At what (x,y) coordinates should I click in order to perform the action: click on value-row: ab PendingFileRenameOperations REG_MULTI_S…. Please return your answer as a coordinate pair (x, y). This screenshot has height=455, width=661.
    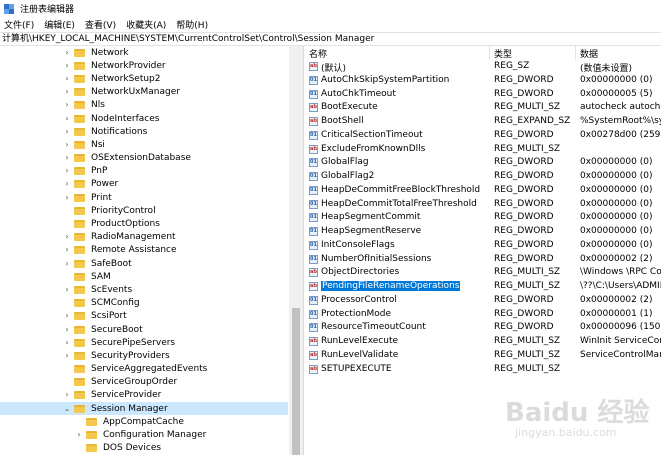
    Looking at the image, I should click on (483, 287).